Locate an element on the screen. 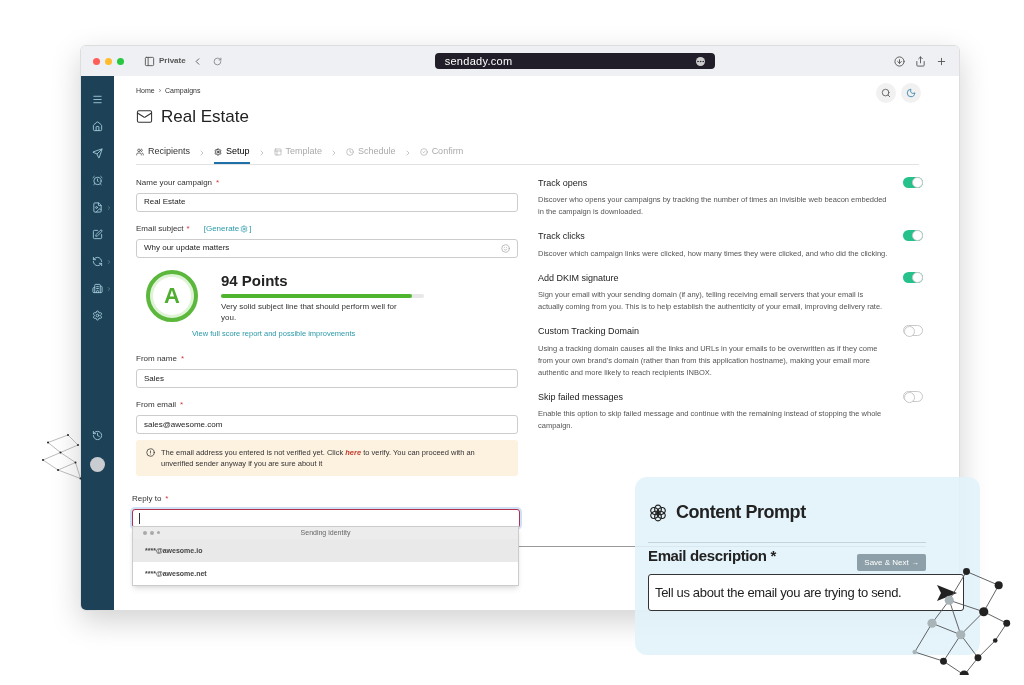 This screenshot has width=1024, height=685. field-label: Email description * is located at coordinates (712, 556).